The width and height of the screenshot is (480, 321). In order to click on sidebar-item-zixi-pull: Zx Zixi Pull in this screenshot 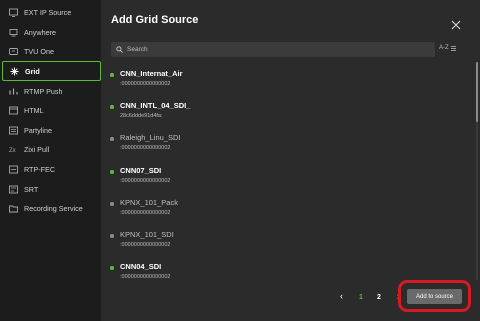, I will do `click(50, 150)`.